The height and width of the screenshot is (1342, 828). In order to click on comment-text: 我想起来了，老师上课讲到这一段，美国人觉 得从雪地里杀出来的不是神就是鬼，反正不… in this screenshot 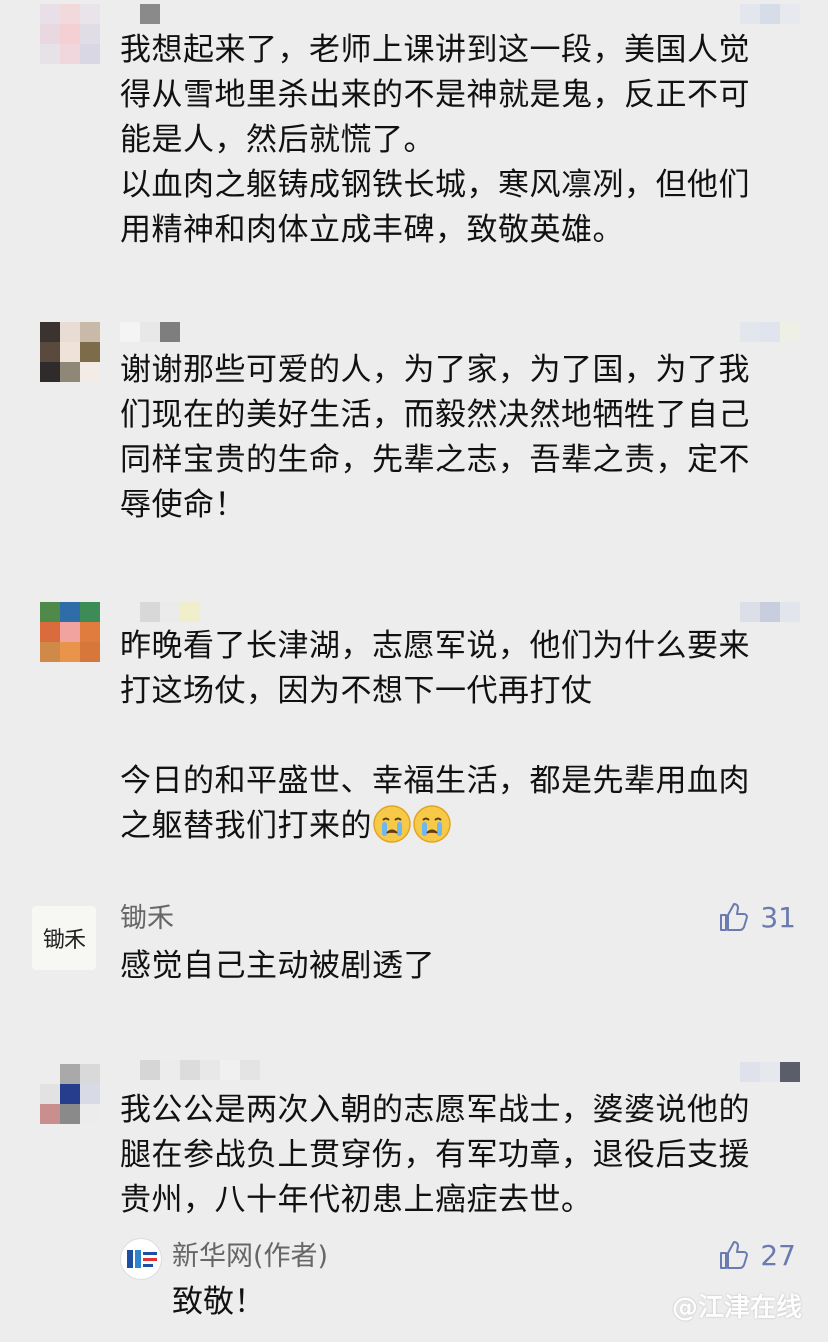, I will do `click(435, 140)`.